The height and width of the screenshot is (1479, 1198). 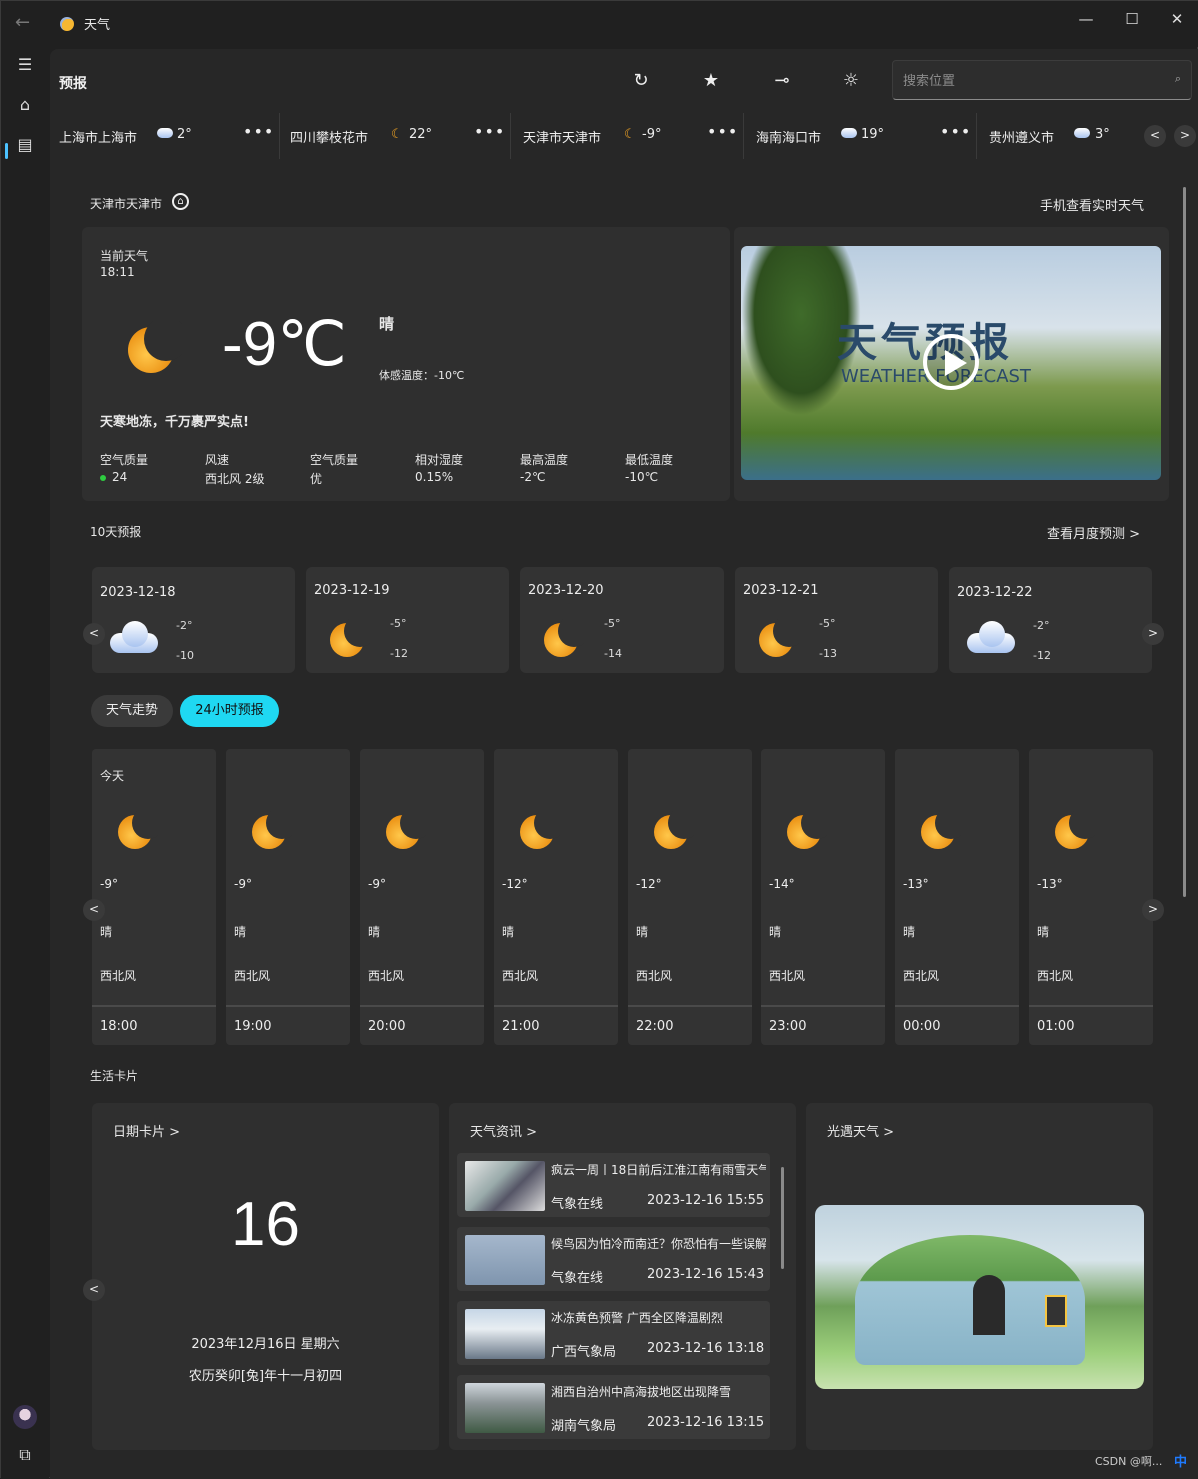 What do you see at coordinates (613, 1333) in the screenshot?
I see `news-item: 冰冻黄色预警 广西全区降温剧烈 广西气象局 2023-12-16 13:18` at bounding box center [613, 1333].